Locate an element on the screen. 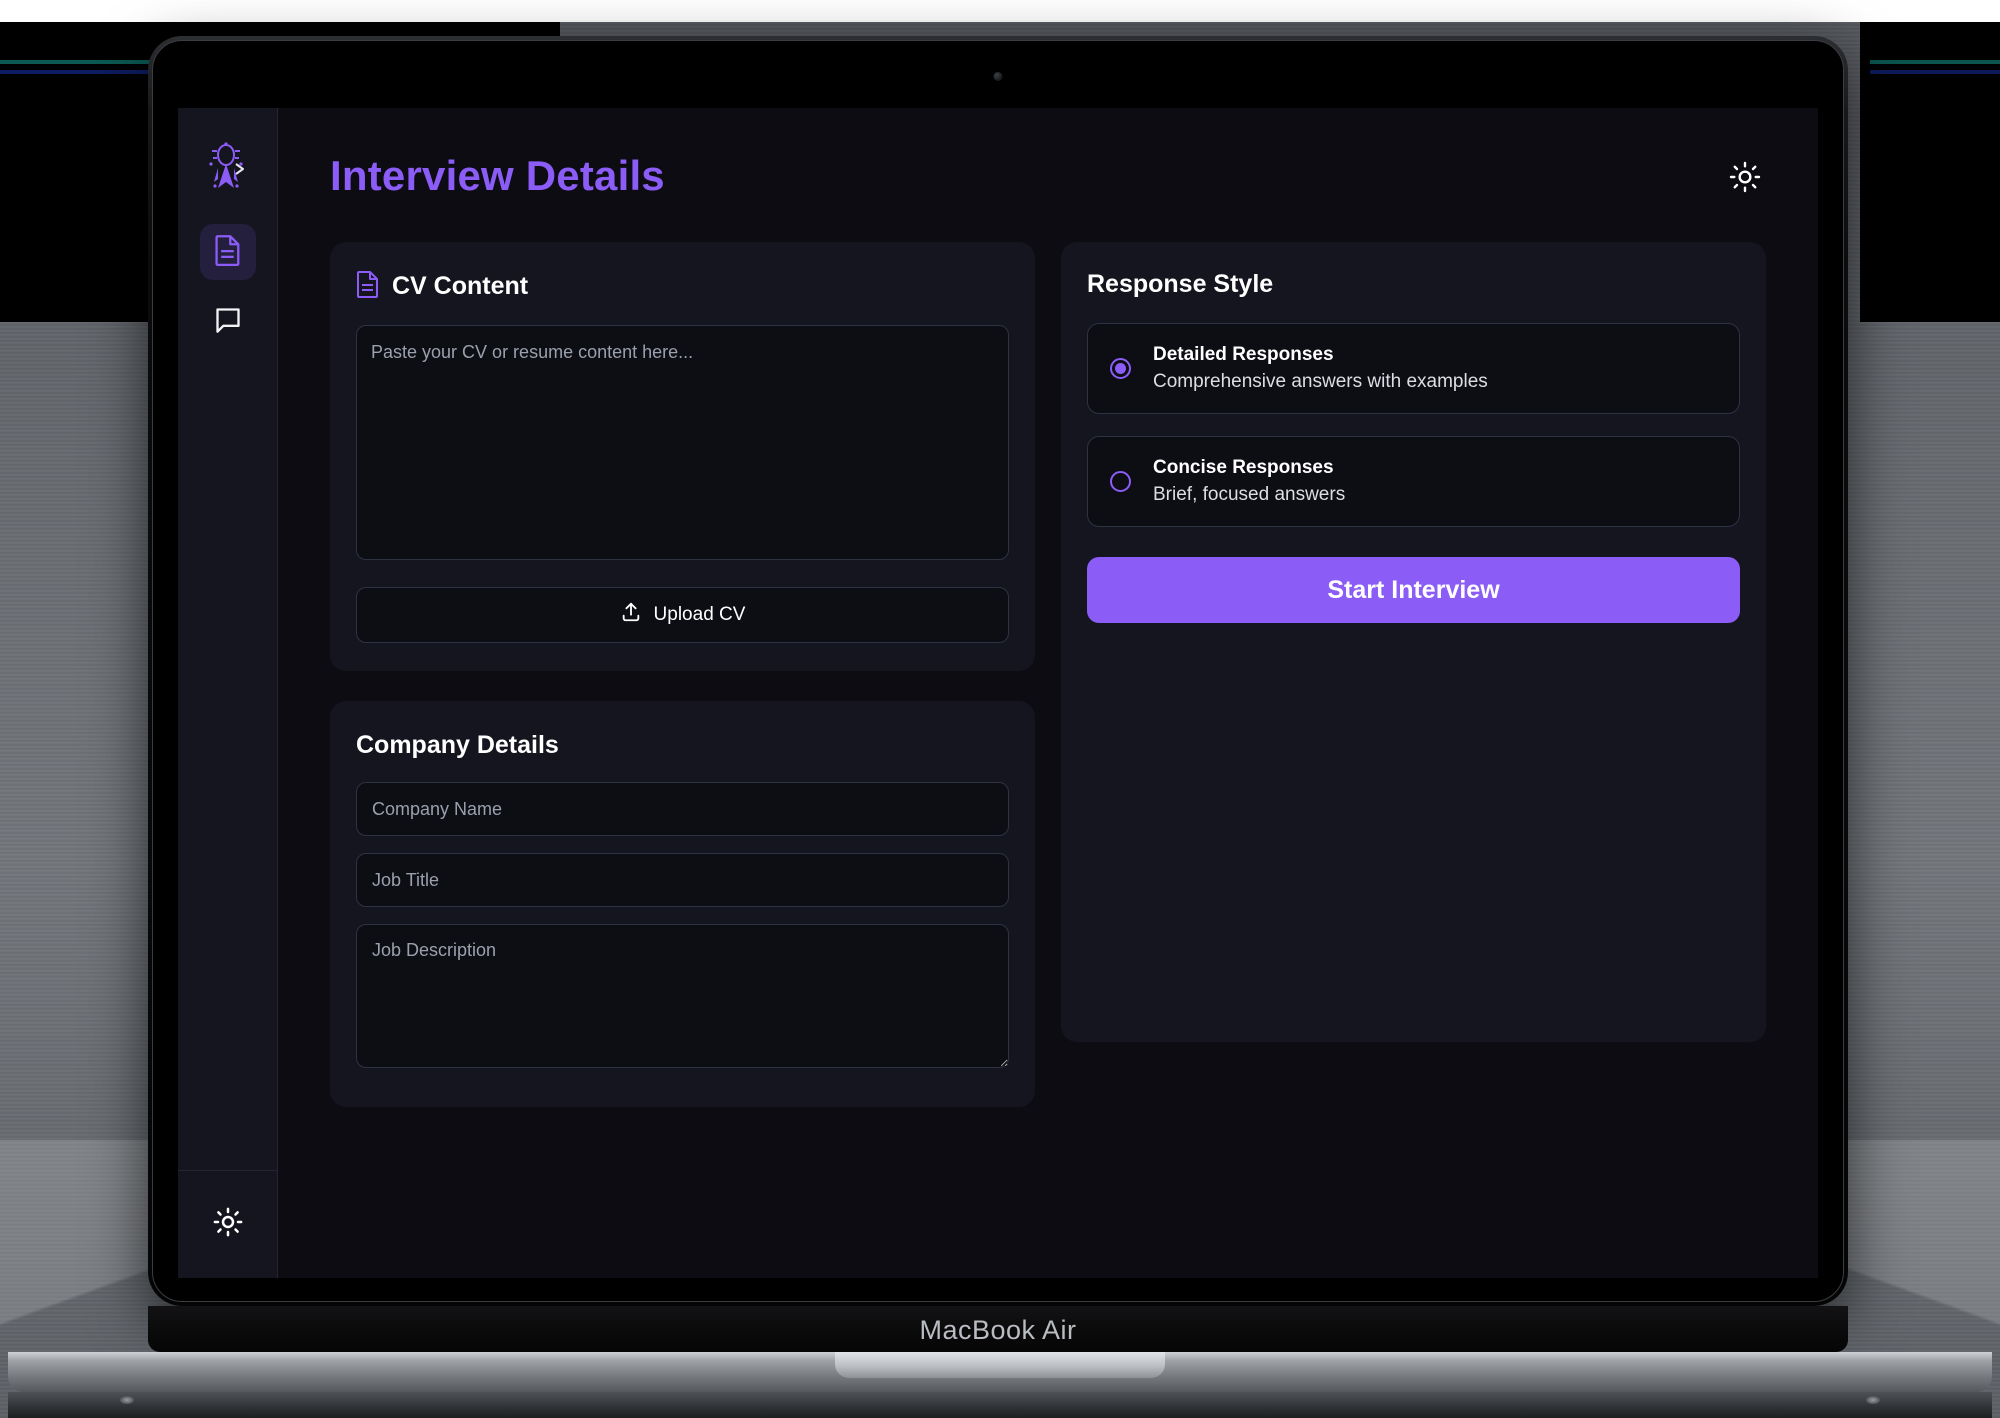 This screenshot has height=1418, width=2000. option-description: Comprehensive answers with examples is located at coordinates (1320, 381).